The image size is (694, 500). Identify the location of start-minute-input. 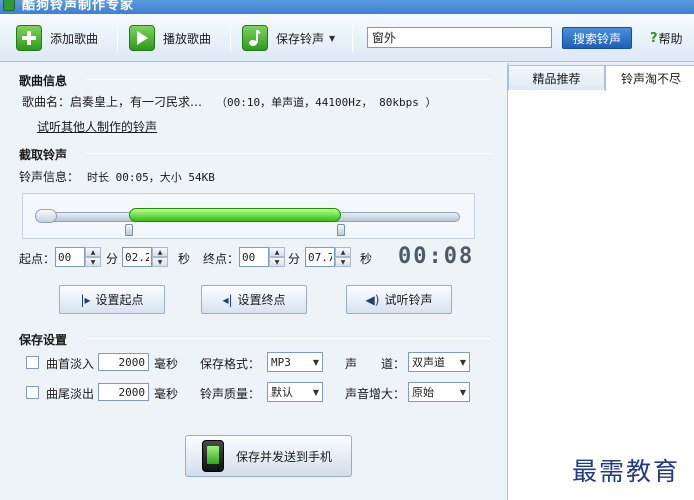
(70, 257).